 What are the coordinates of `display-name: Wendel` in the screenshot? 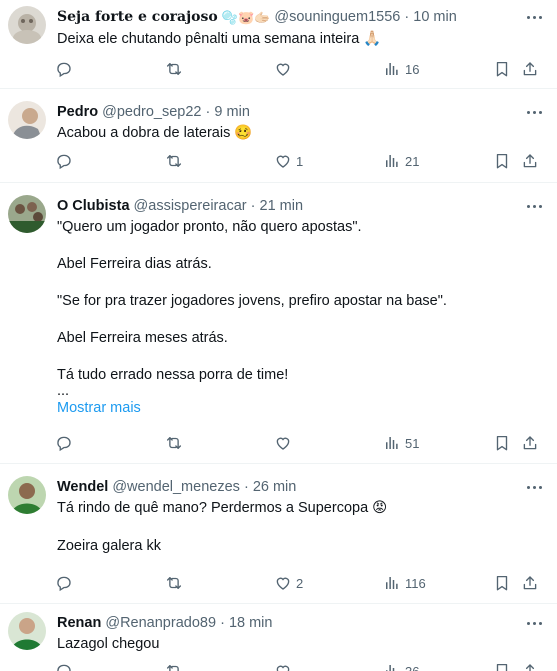 It's located at (82, 487).